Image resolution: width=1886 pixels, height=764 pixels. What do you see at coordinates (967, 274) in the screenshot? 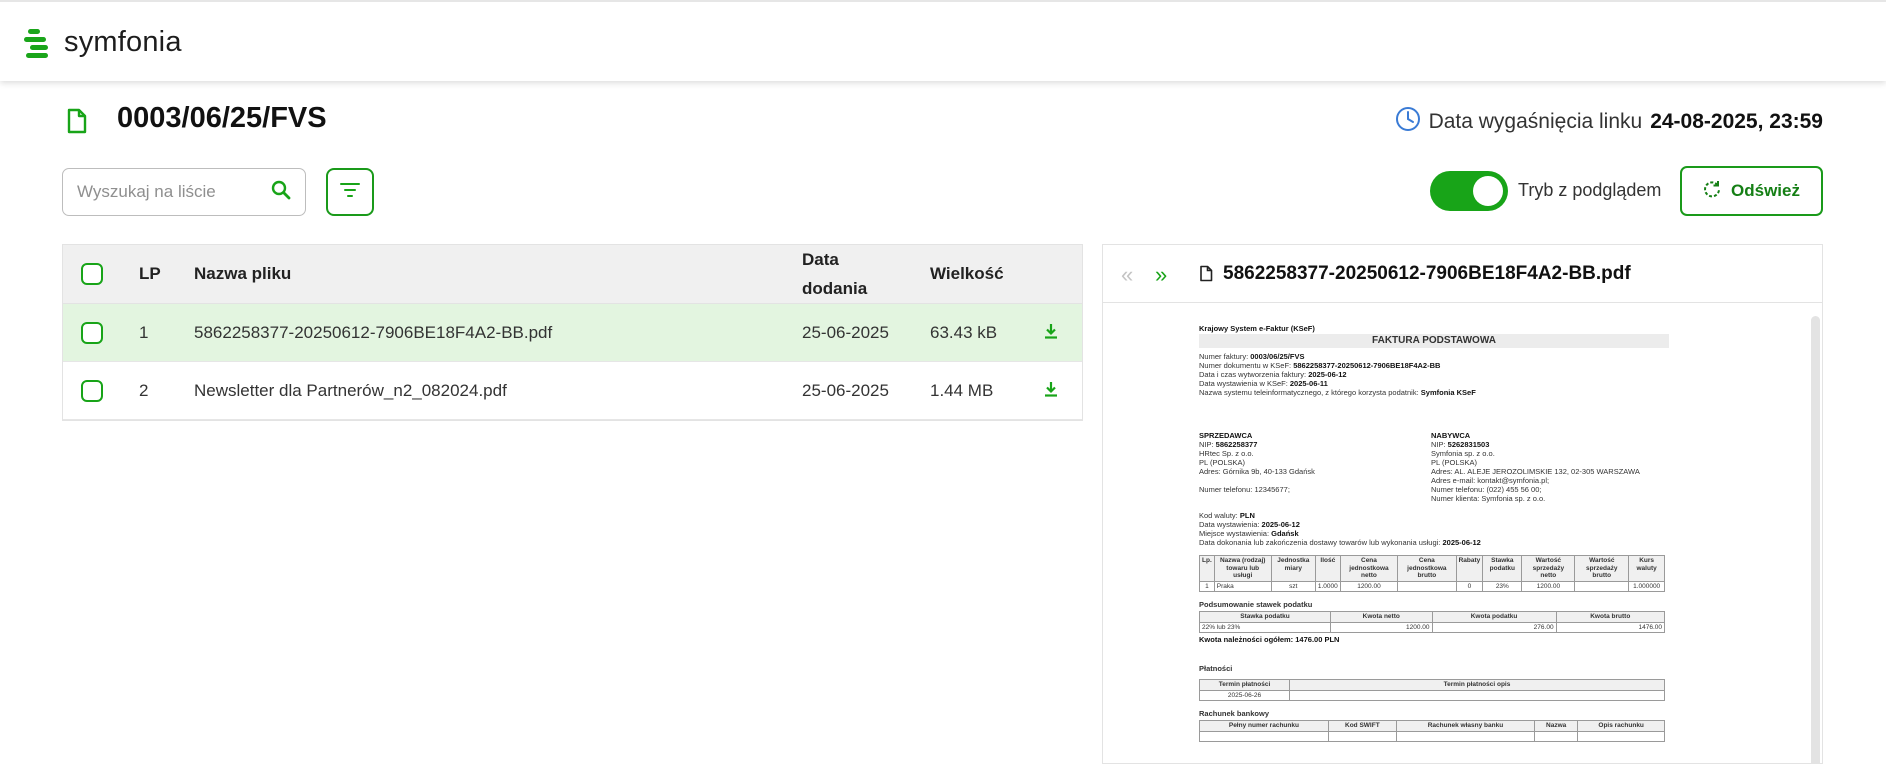
I see `column-size: Wielkość` at bounding box center [967, 274].